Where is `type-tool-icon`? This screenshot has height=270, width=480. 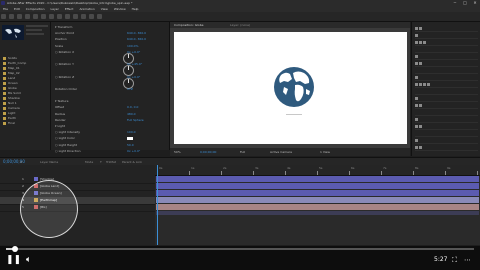
type-tool-icon is located at coordinates (67, 16).